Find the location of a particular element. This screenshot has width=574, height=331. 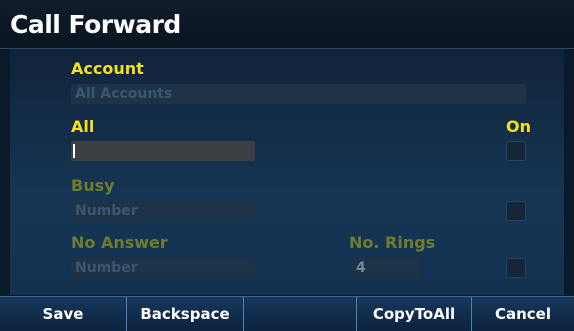

no-answer-number-input: Number is located at coordinates (163, 268).